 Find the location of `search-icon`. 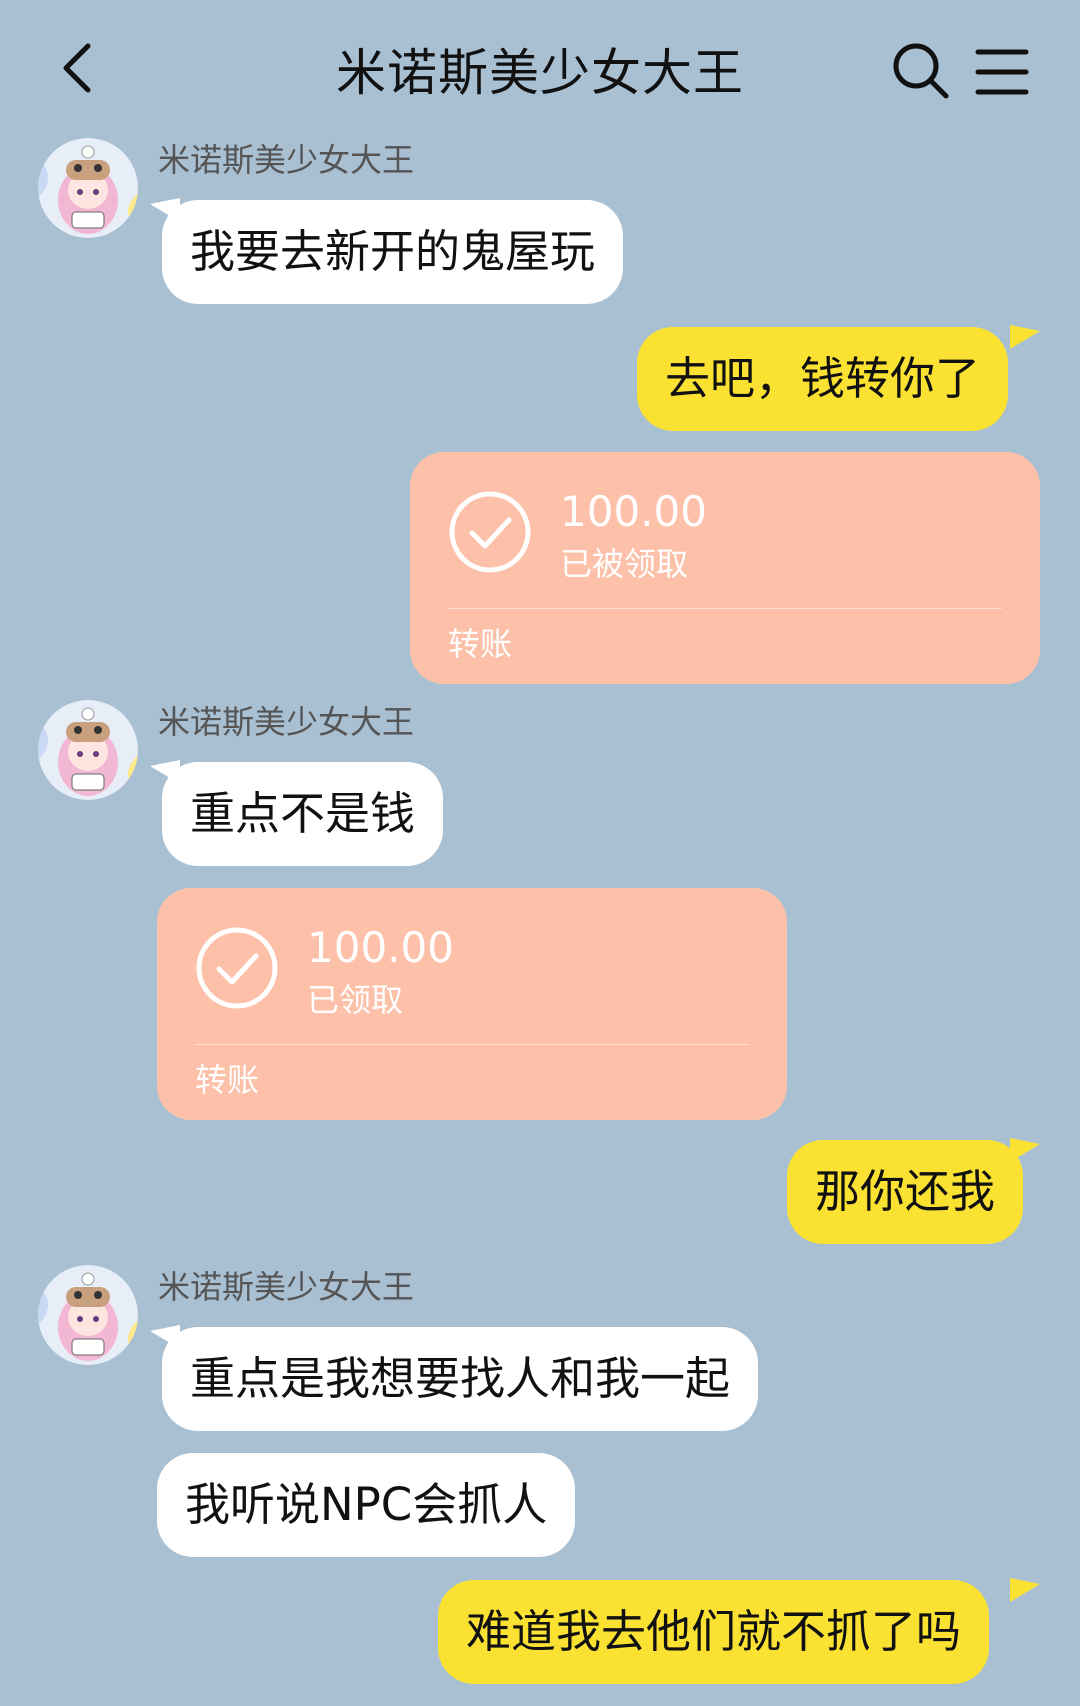

search-icon is located at coordinates (921, 71).